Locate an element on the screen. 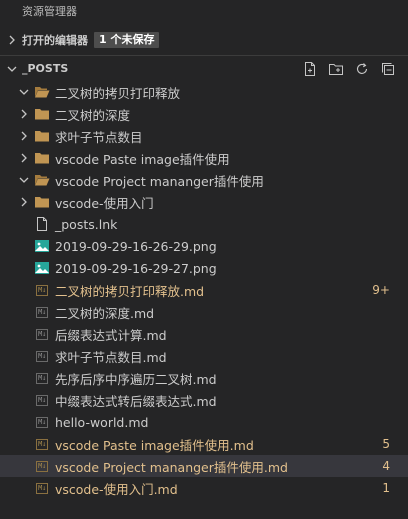 The height and width of the screenshot is (519, 408). tree-file: 2019-09-29-16-26-29.png is located at coordinates (204, 246).